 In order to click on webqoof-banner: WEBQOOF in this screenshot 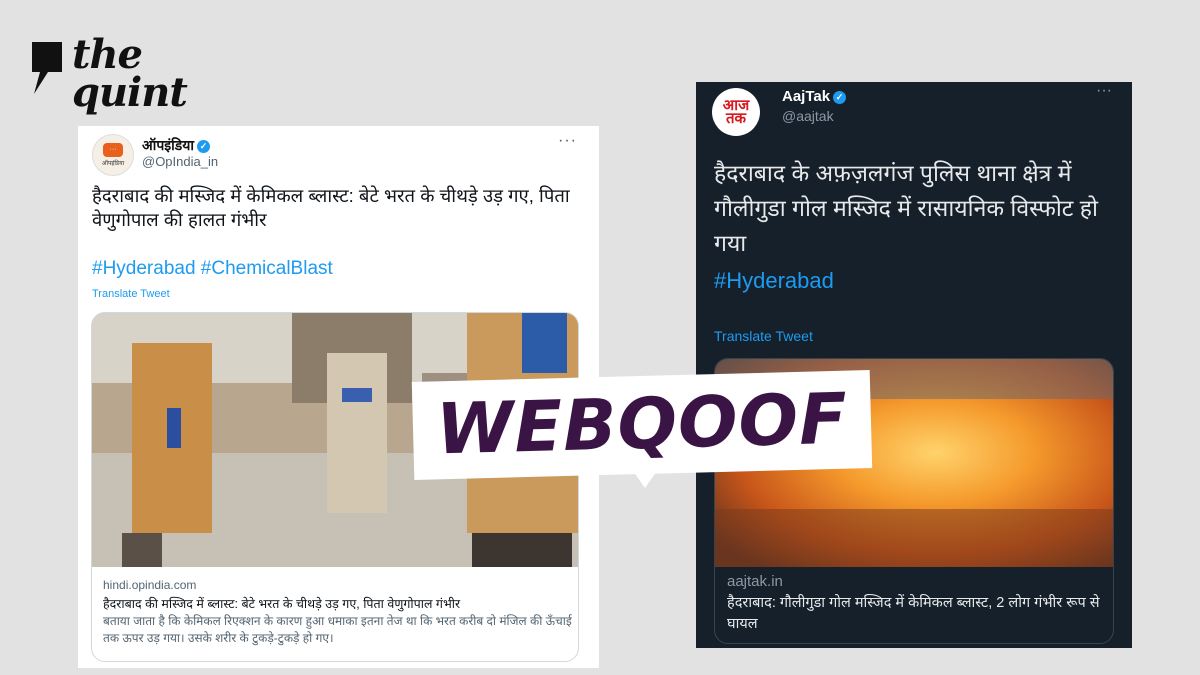, I will do `click(642, 438)`.